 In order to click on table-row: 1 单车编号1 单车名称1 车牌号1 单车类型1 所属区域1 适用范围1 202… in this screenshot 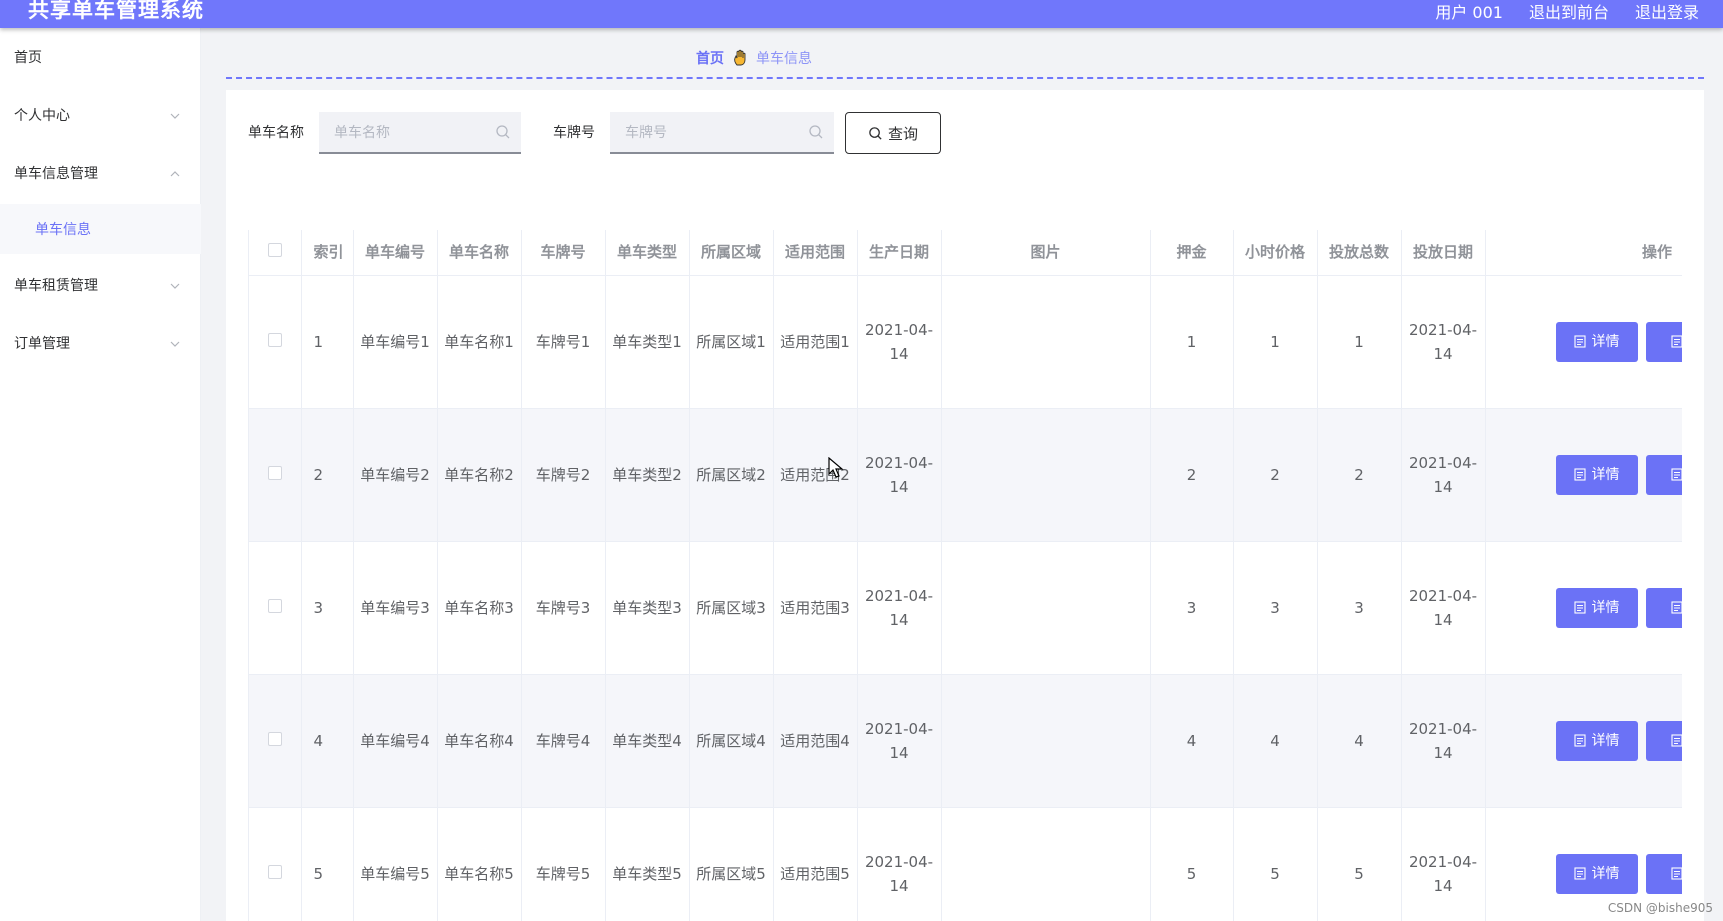, I will do `click(965, 342)`.